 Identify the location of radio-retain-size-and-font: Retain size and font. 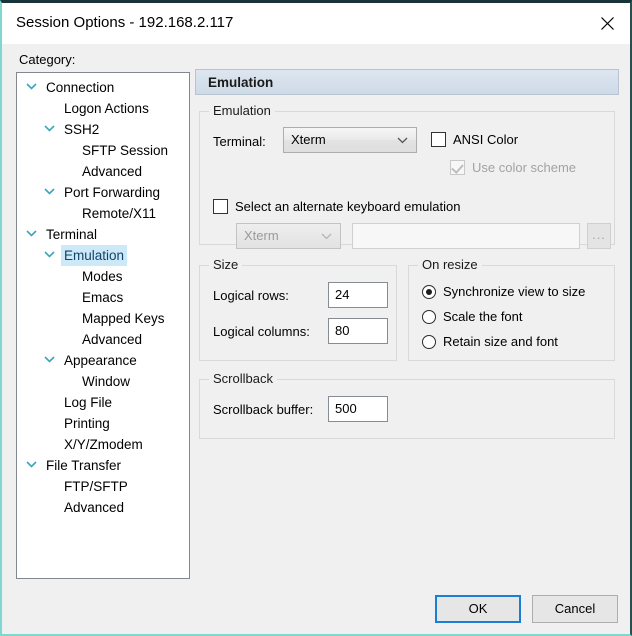
(490, 341).